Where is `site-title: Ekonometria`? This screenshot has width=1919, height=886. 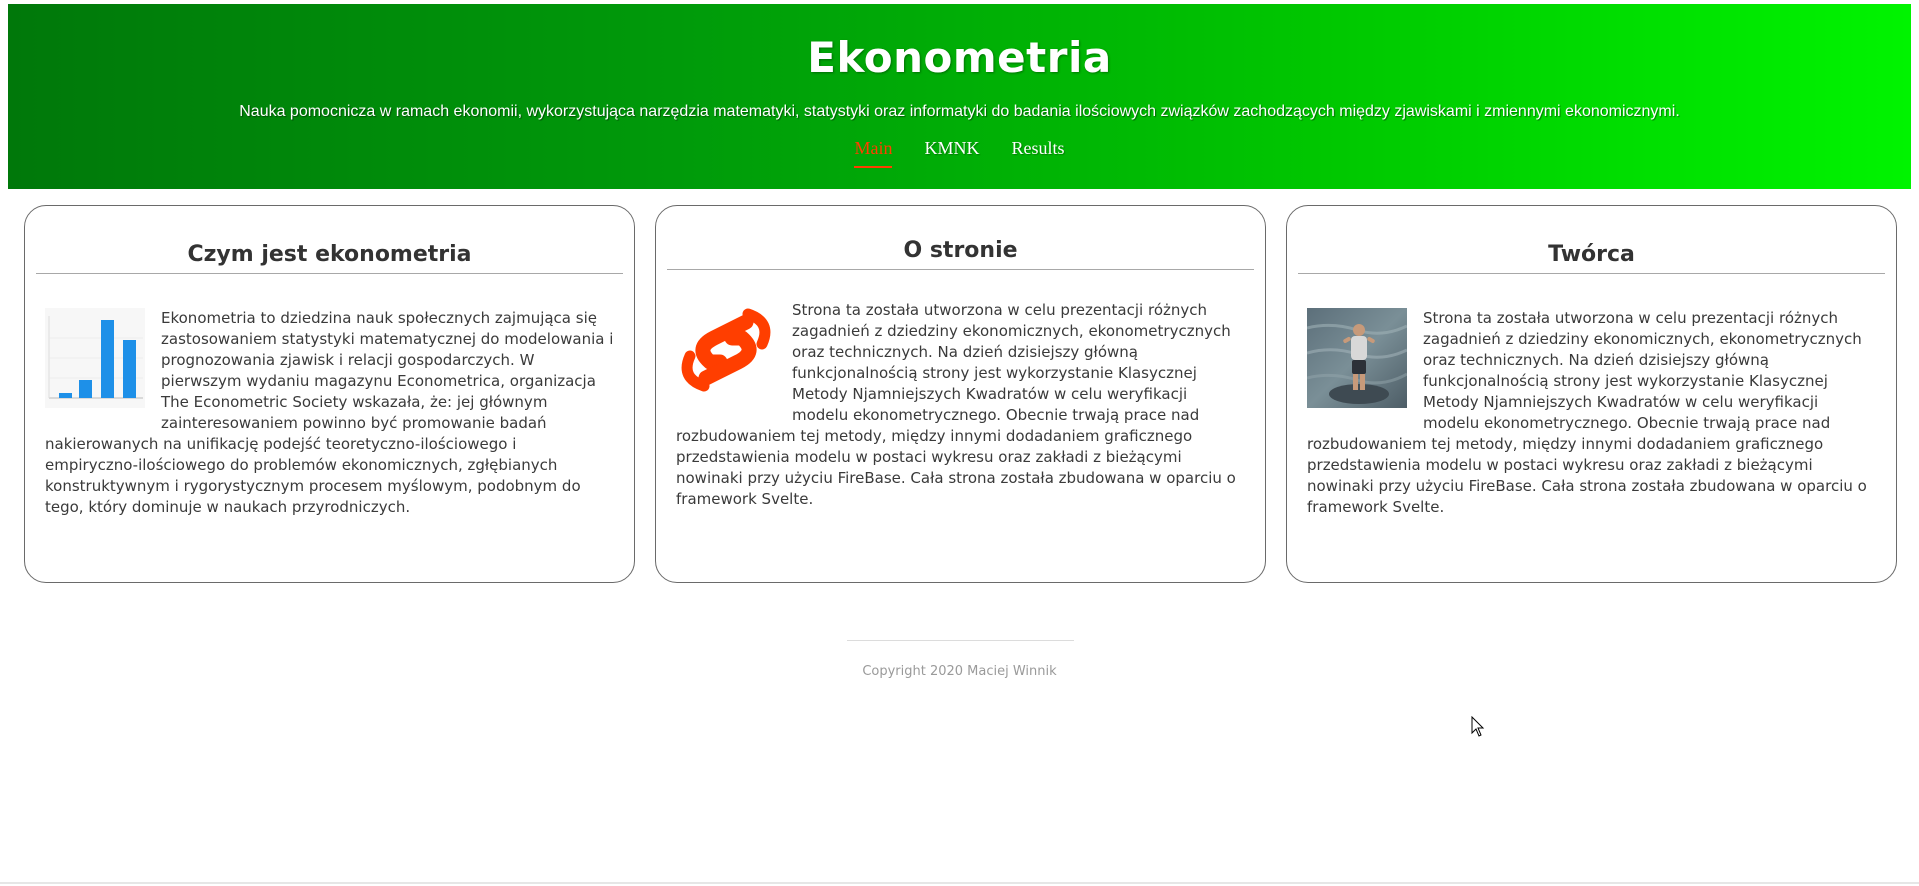 site-title: Ekonometria is located at coordinates (959, 57).